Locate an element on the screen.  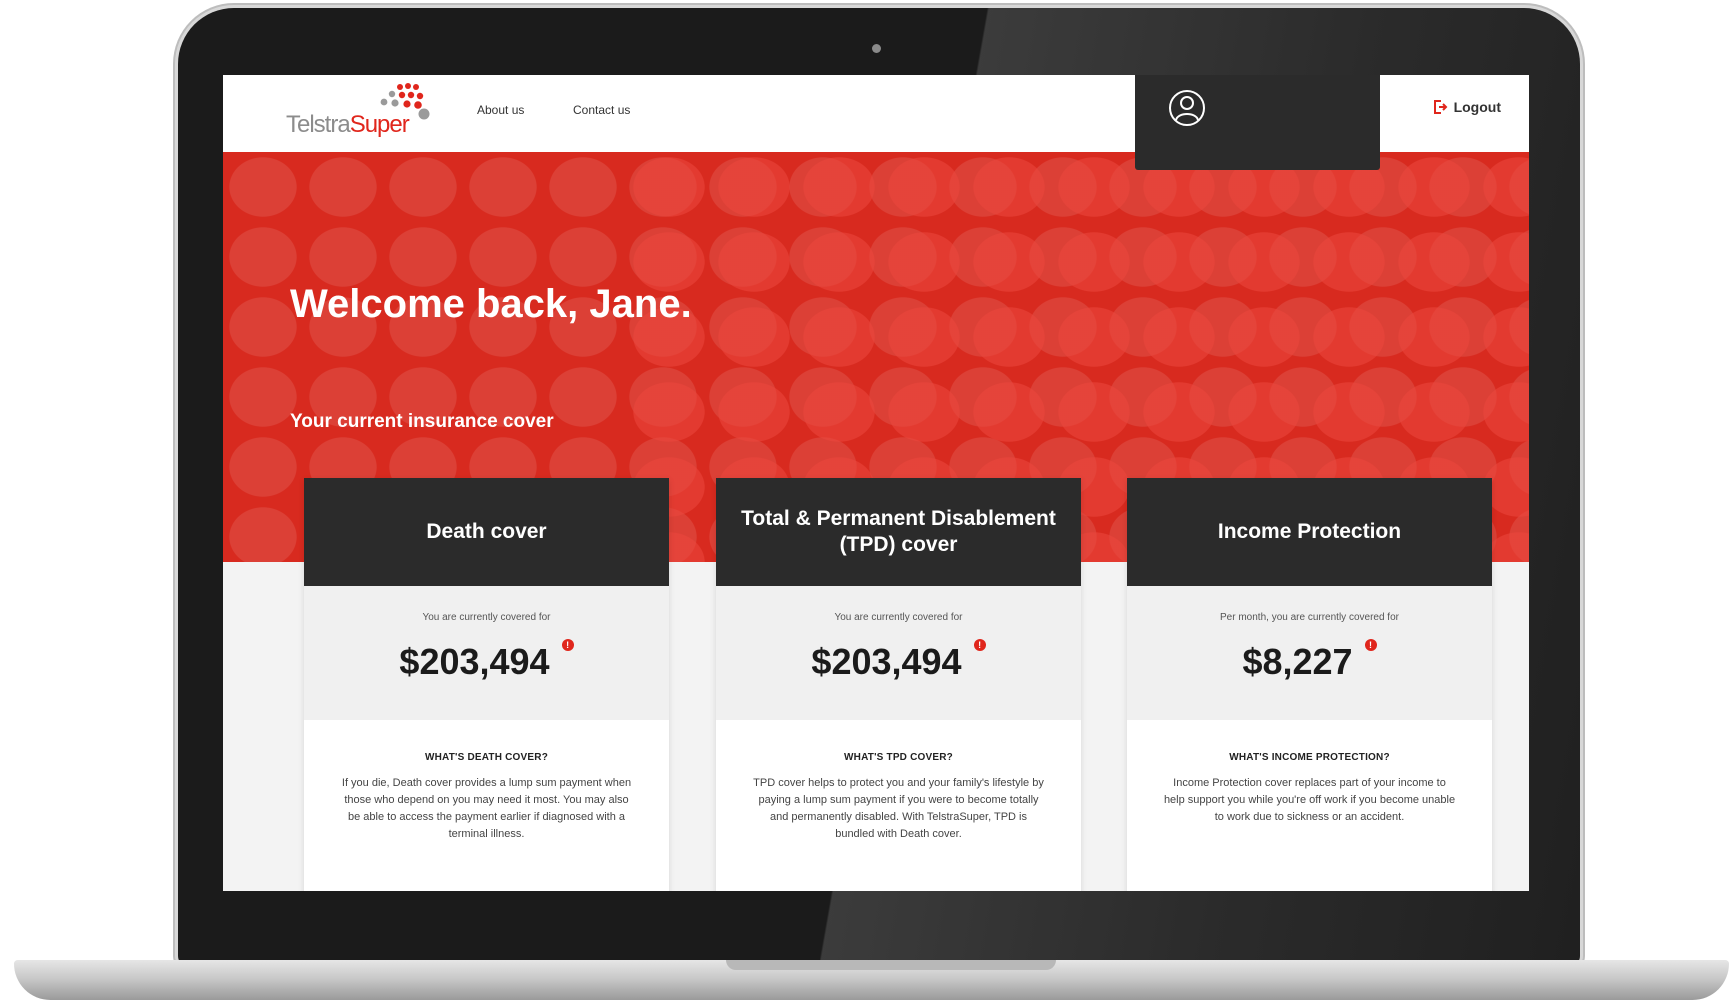
base-notch is located at coordinates (891, 965).